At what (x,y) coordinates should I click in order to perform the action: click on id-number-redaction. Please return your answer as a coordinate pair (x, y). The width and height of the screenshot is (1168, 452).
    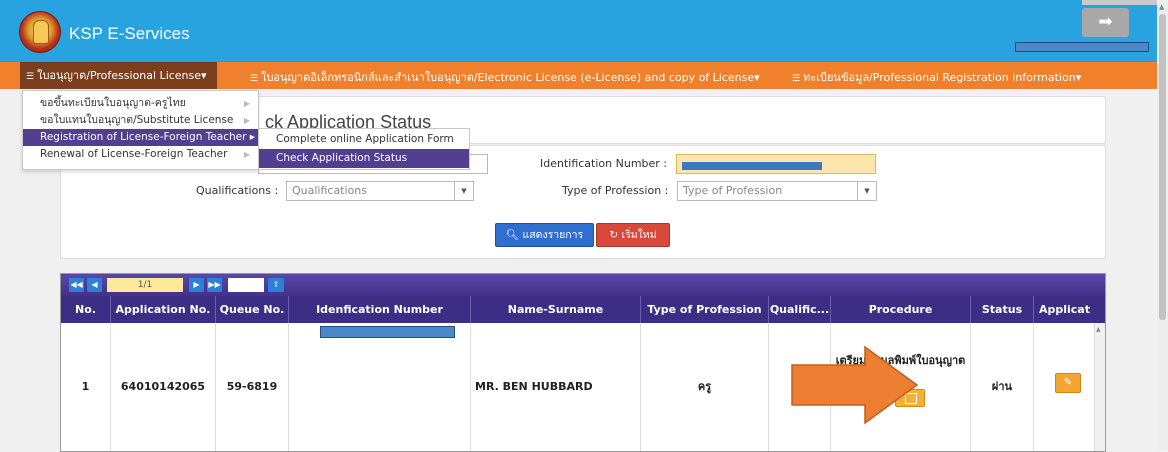
    Looking at the image, I should click on (387, 332).